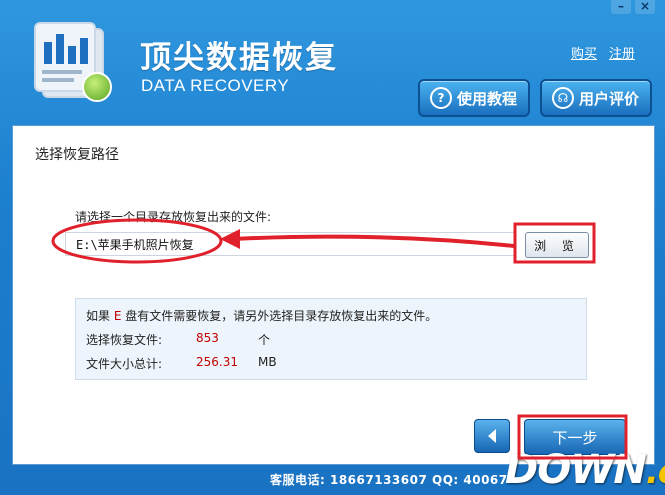 The width and height of the screenshot is (665, 495). Describe the element at coordinates (207, 338) in the screenshot. I see `files-count-value: 853` at that location.